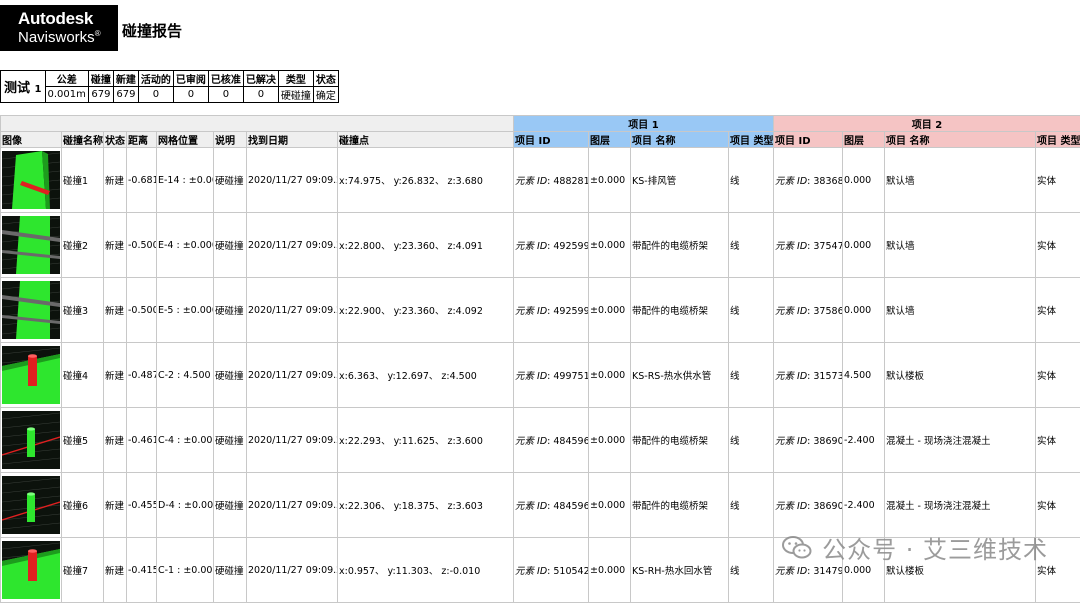  What do you see at coordinates (185, 570) in the screenshot?
I see `grid-location: C-1 : ±0.000` at bounding box center [185, 570].